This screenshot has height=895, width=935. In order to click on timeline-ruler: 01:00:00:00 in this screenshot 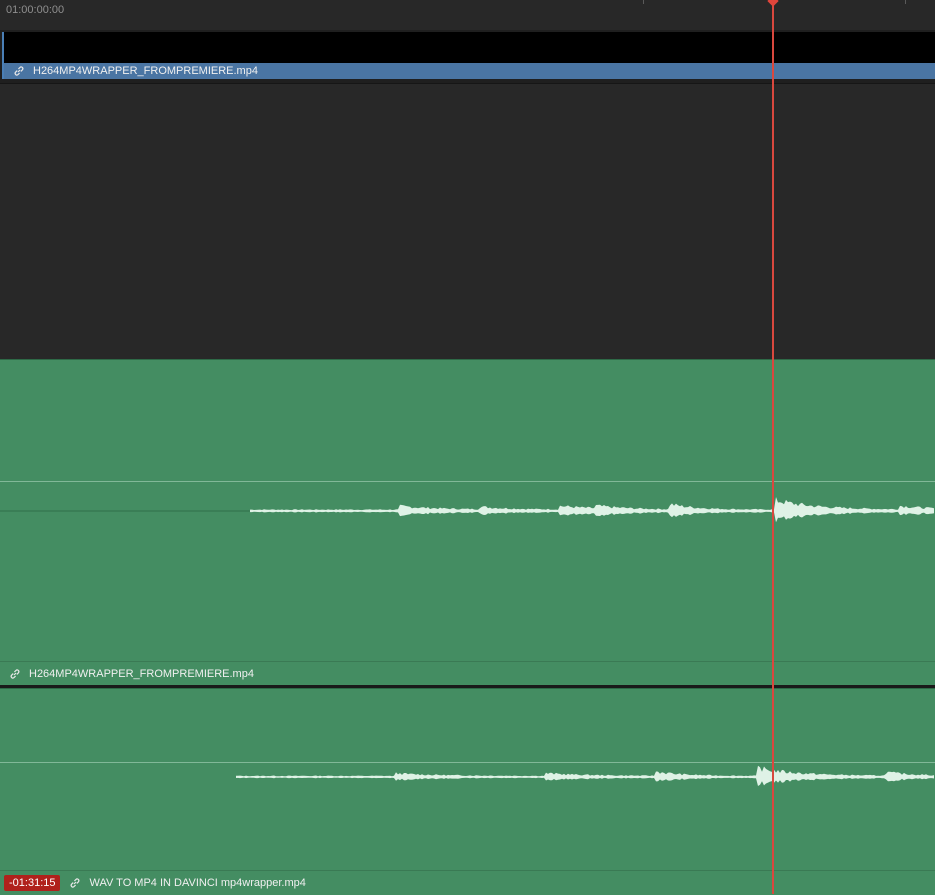, I will do `click(467, 15)`.